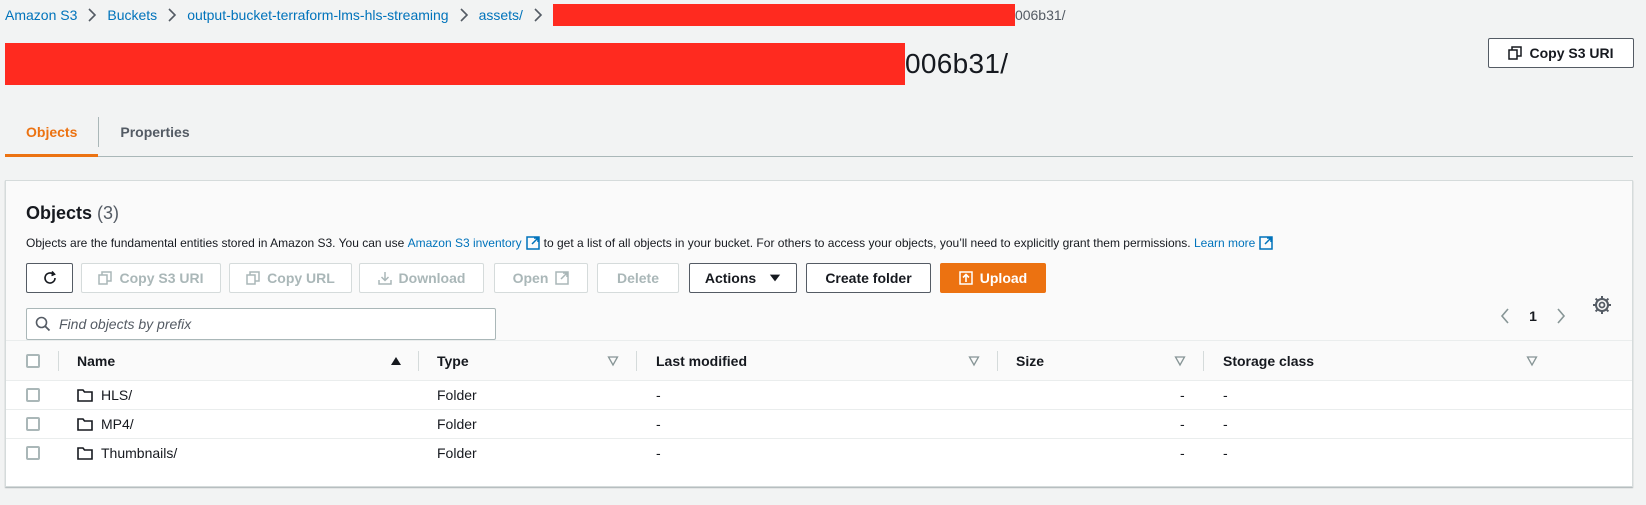 This screenshot has width=1646, height=505. I want to click on table-row: Thumbnails/ Folder - - -, so click(819, 453).